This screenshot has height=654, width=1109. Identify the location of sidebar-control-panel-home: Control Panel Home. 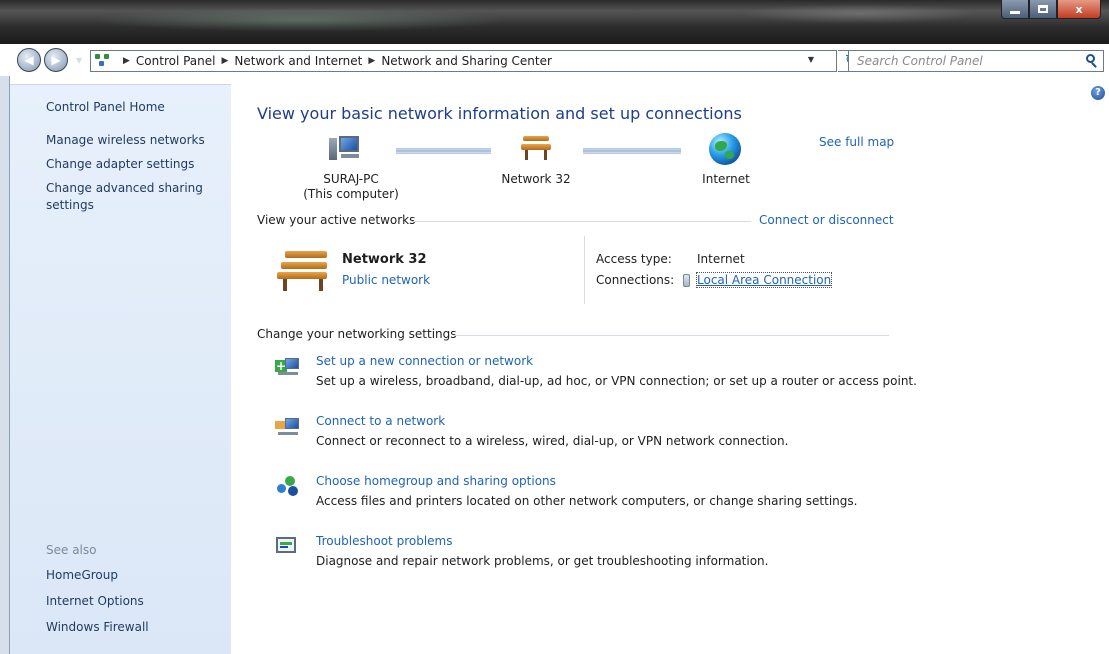
(138, 107).